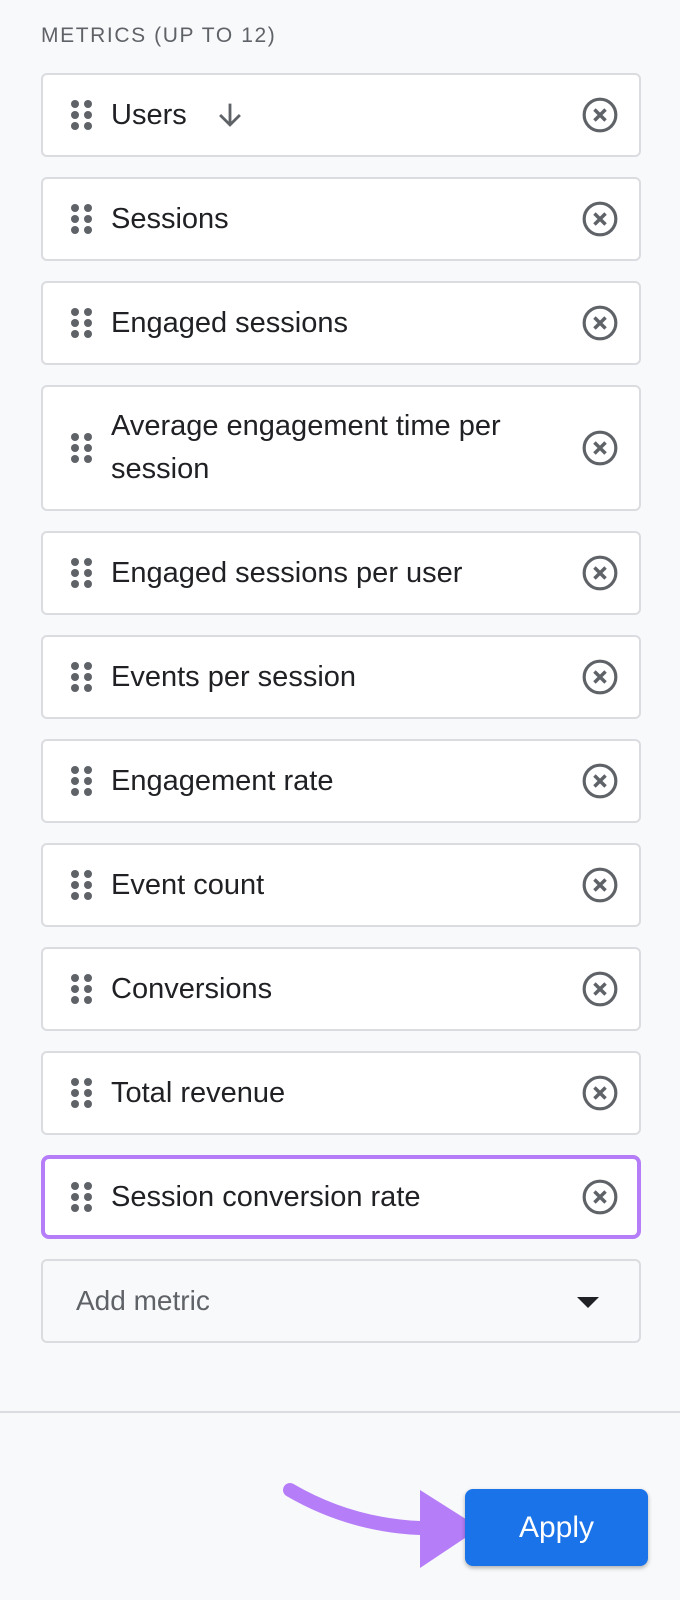  I want to click on metric-label: Session conversion rate, so click(266, 1196).